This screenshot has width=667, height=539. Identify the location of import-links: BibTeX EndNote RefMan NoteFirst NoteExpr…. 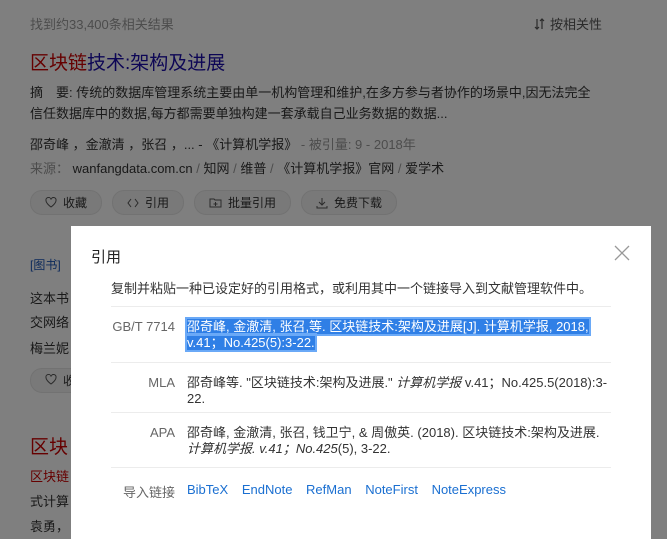
(351, 491).